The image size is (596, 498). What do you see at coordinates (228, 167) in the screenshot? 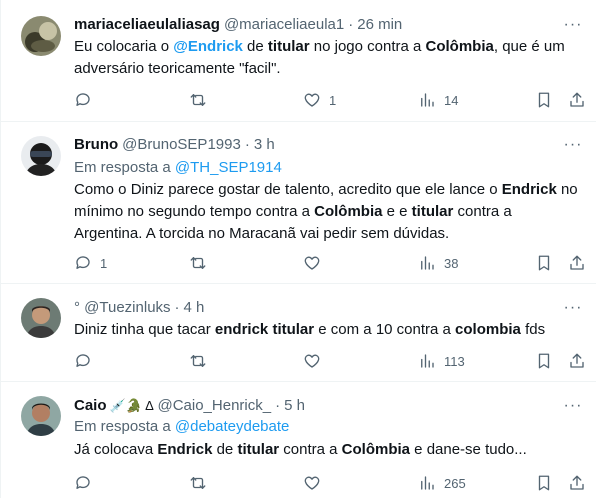
I see `replying-to-handle: @TH_SEP1914` at bounding box center [228, 167].